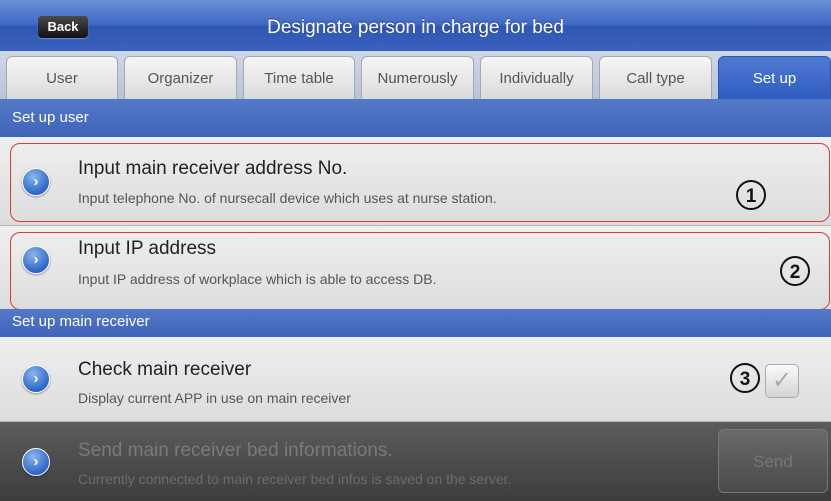 Image resolution: width=831 pixels, height=501 pixels. I want to click on row-title: Check main receiver, so click(165, 369).